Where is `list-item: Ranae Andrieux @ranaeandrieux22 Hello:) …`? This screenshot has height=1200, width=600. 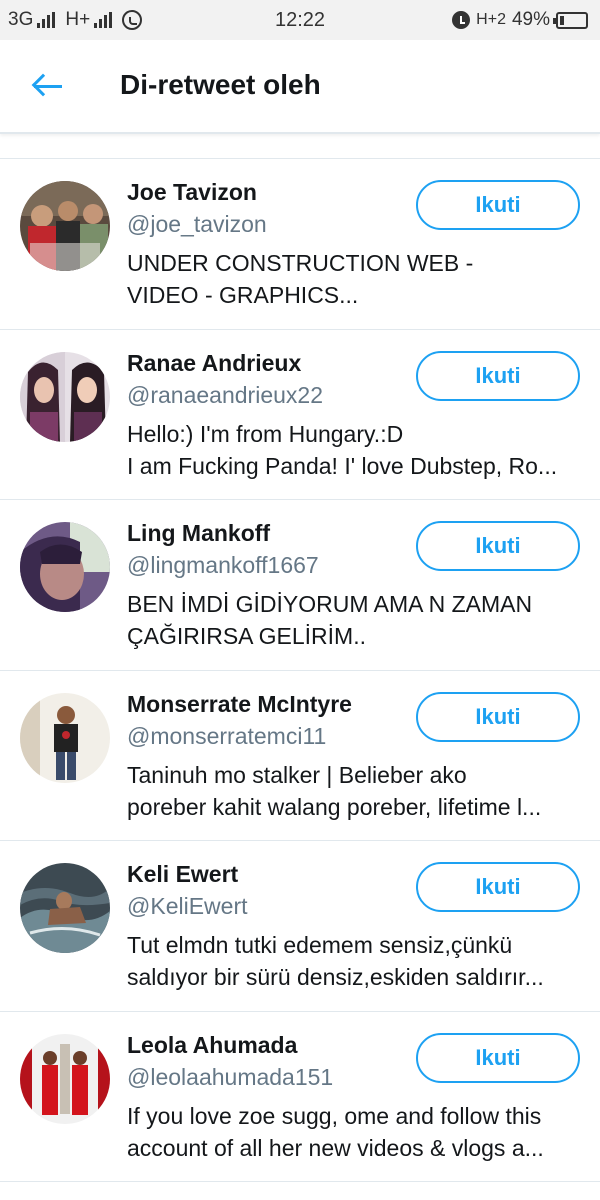 list-item: Ranae Andrieux @ranaeandrieux22 Hello:) … is located at coordinates (300, 415).